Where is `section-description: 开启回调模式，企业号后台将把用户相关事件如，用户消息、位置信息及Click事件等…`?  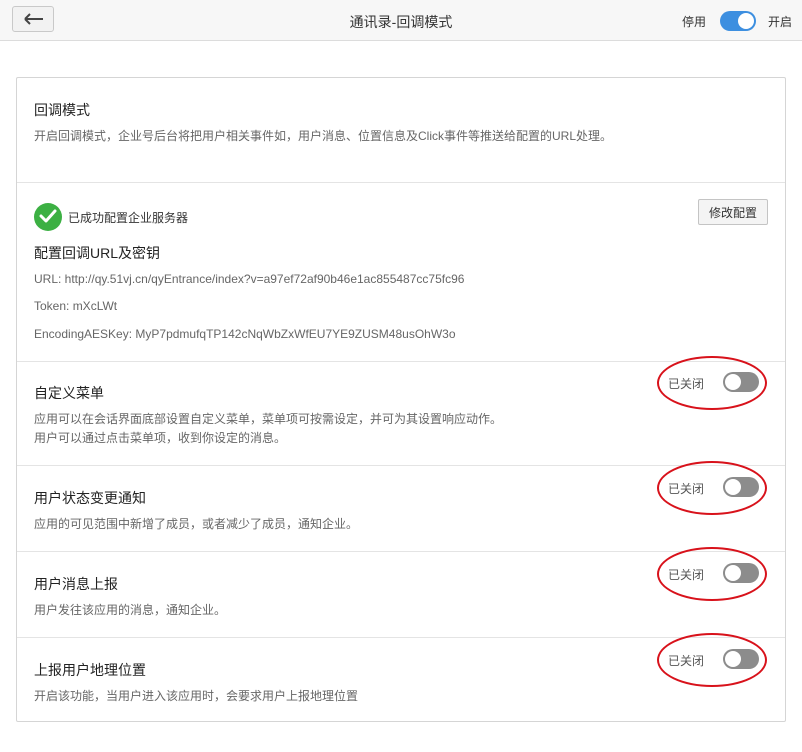 section-description: 开启回调模式，企业号后台将把用户相关事件如，用户消息、位置信息及Click事件等… is located at coordinates (323, 136).